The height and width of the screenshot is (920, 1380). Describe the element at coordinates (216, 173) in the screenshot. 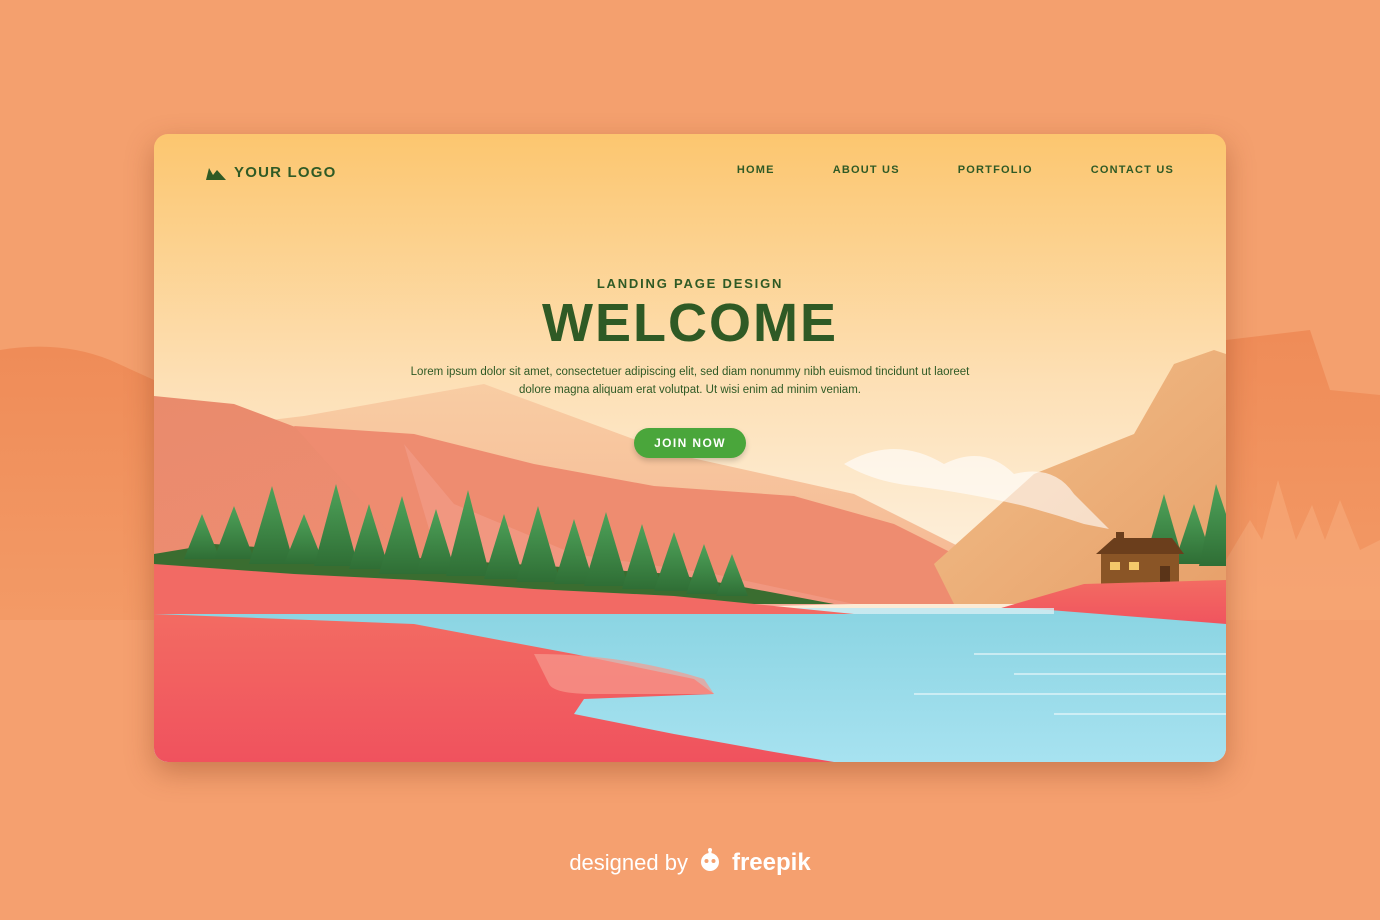

I see `mountain-logo-icon` at that location.